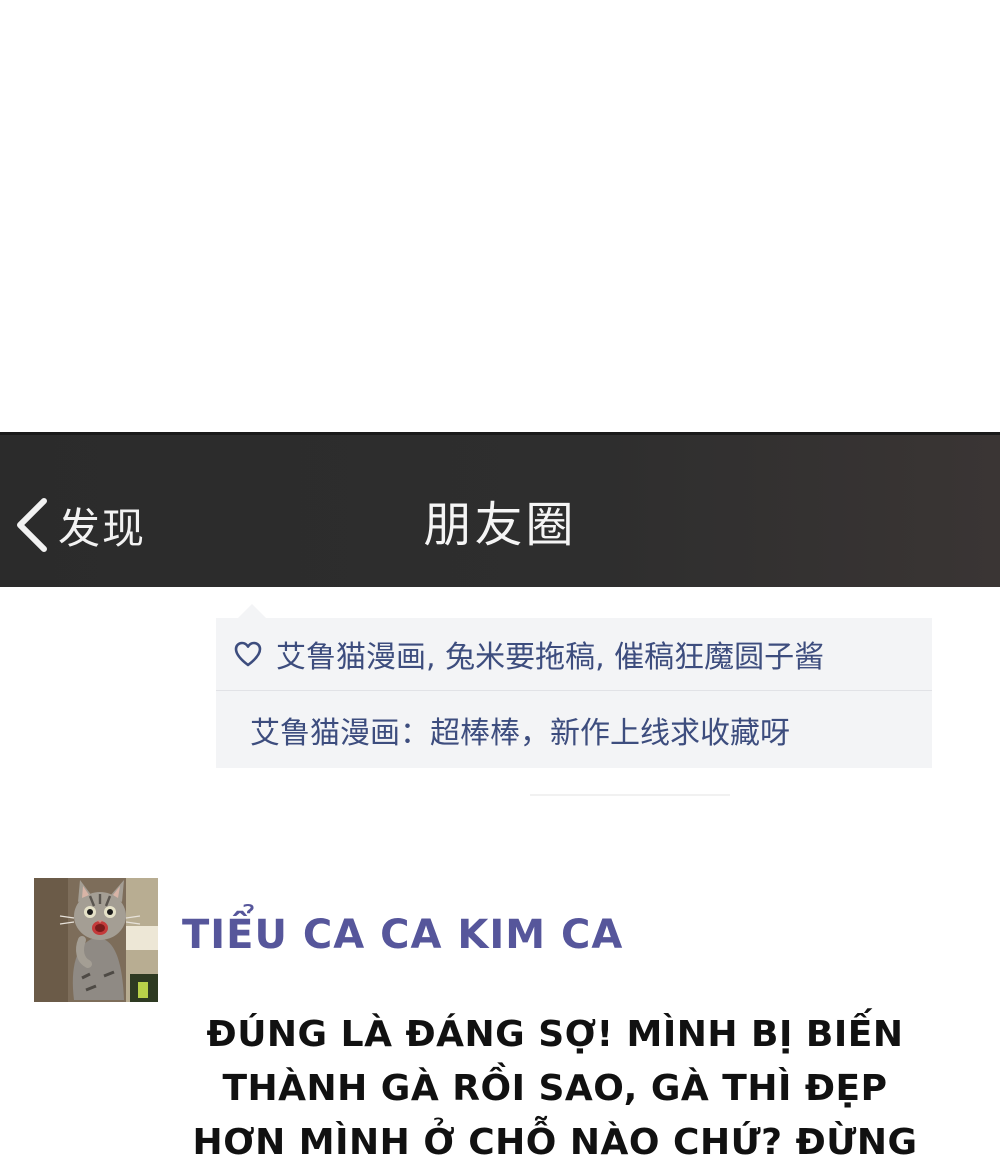 The width and height of the screenshot is (1000, 1170). What do you see at coordinates (500, 525) in the screenshot?
I see `page-title: 朋友圈` at bounding box center [500, 525].